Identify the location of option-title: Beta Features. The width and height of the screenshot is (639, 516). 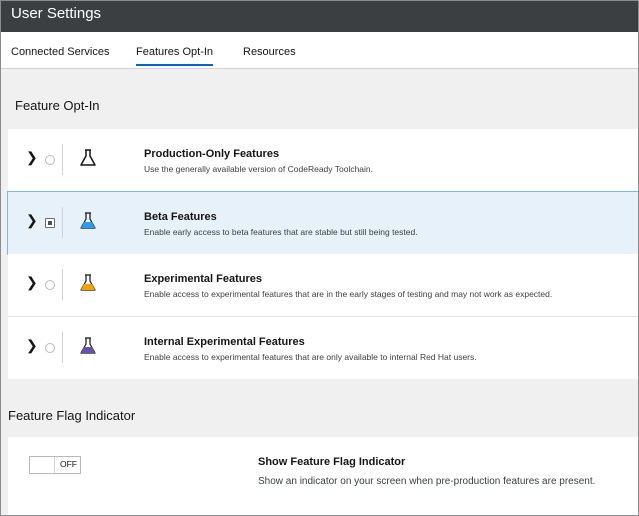
(180, 217).